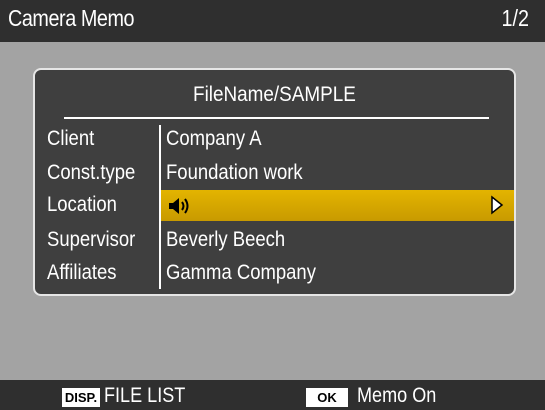  Describe the element at coordinates (179, 206) in the screenshot. I see `speaker-icon` at that location.